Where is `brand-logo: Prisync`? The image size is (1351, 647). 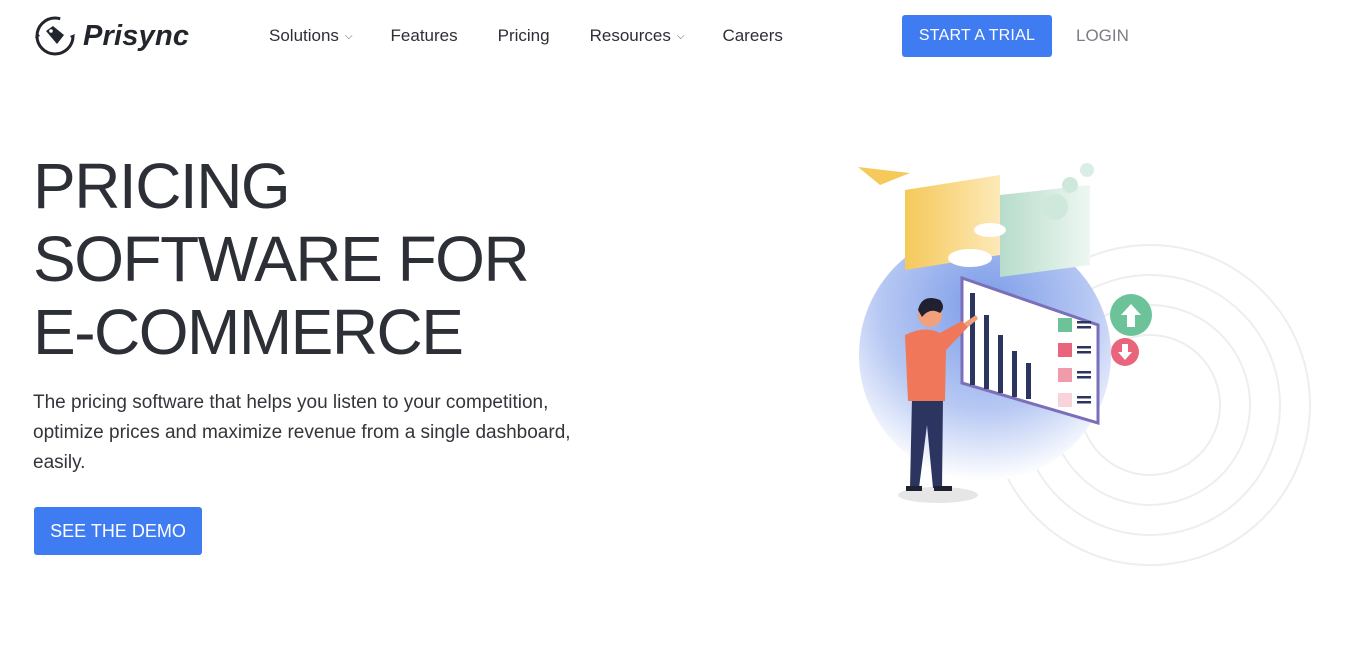
brand-logo: Prisync is located at coordinates (111, 36).